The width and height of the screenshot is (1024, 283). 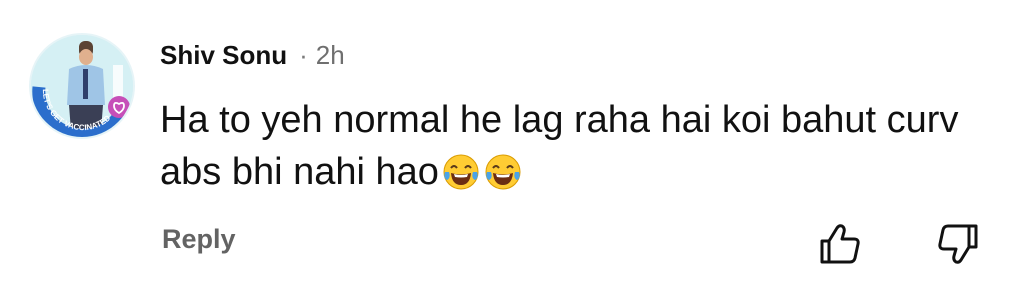 I want to click on emoji-group, so click(x=481, y=172).